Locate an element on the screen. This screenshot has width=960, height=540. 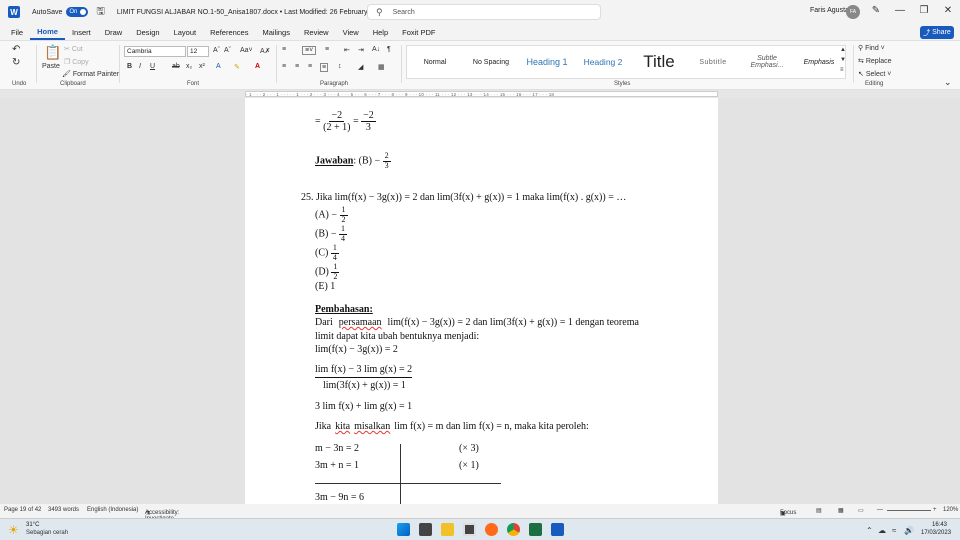
tab-file: File is located at coordinates (17, 32).